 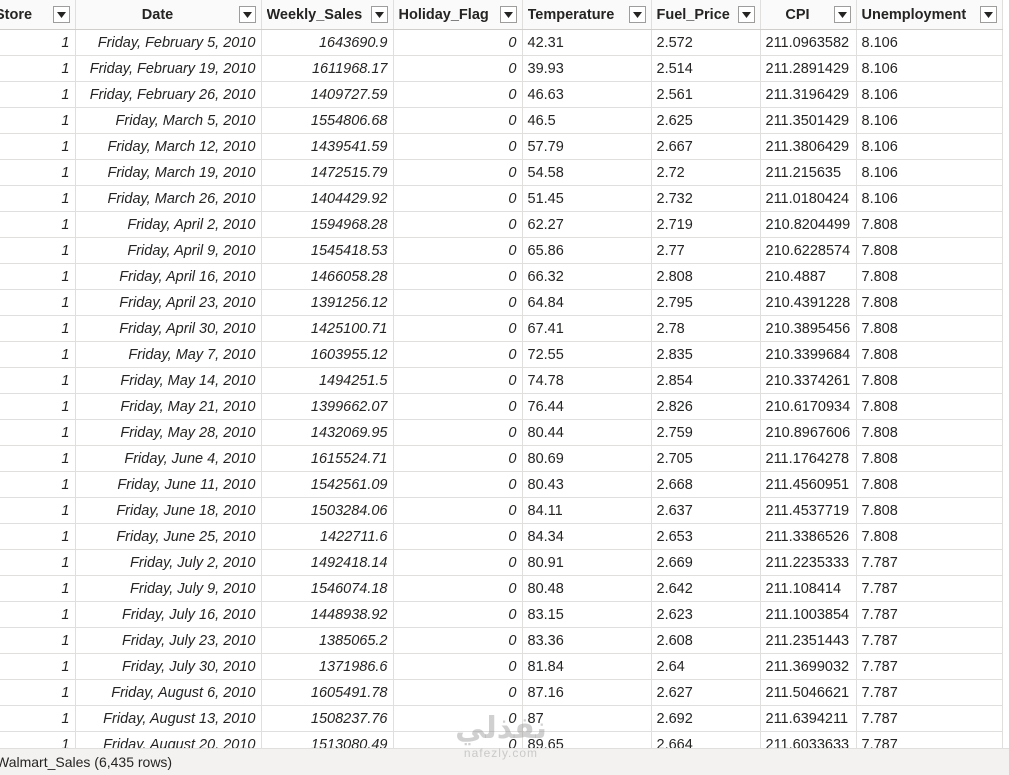 What do you see at coordinates (587, 562) in the screenshot?
I see `cell-temperature: 80.91` at bounding box center [587, 562].